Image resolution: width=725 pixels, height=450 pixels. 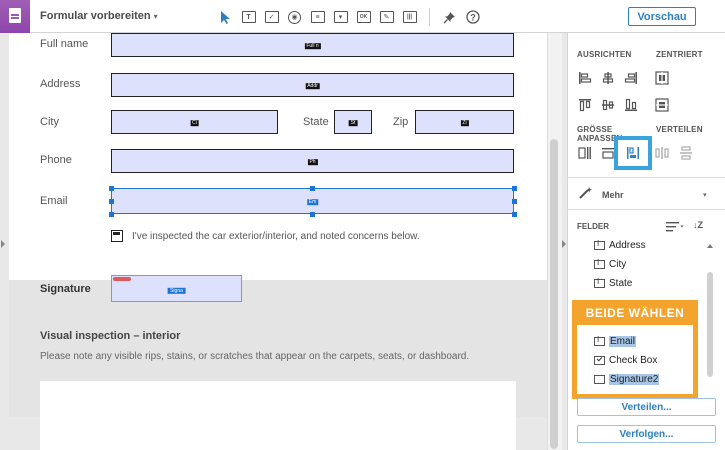 I want to click on list-item-label: City, so click(x=618, y=264).